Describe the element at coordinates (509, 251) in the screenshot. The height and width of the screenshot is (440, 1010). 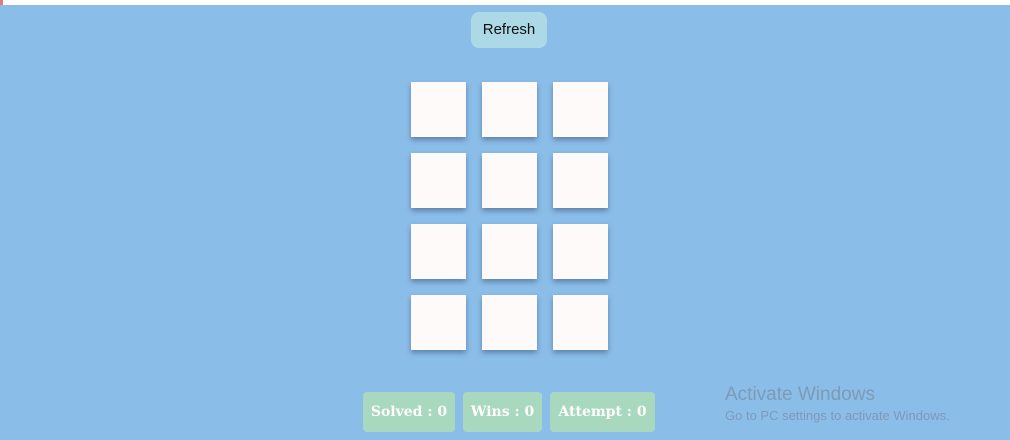
I see `tile-r3-c2` at that location.